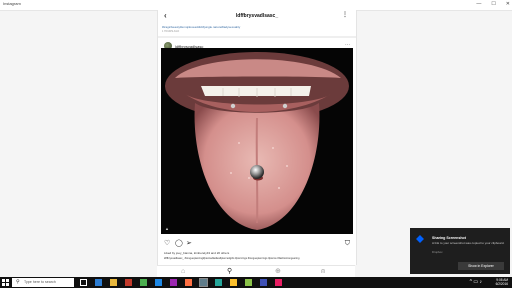  I want to click on profile-title: ldffbrysvadlsasc_, so click(257, 16).